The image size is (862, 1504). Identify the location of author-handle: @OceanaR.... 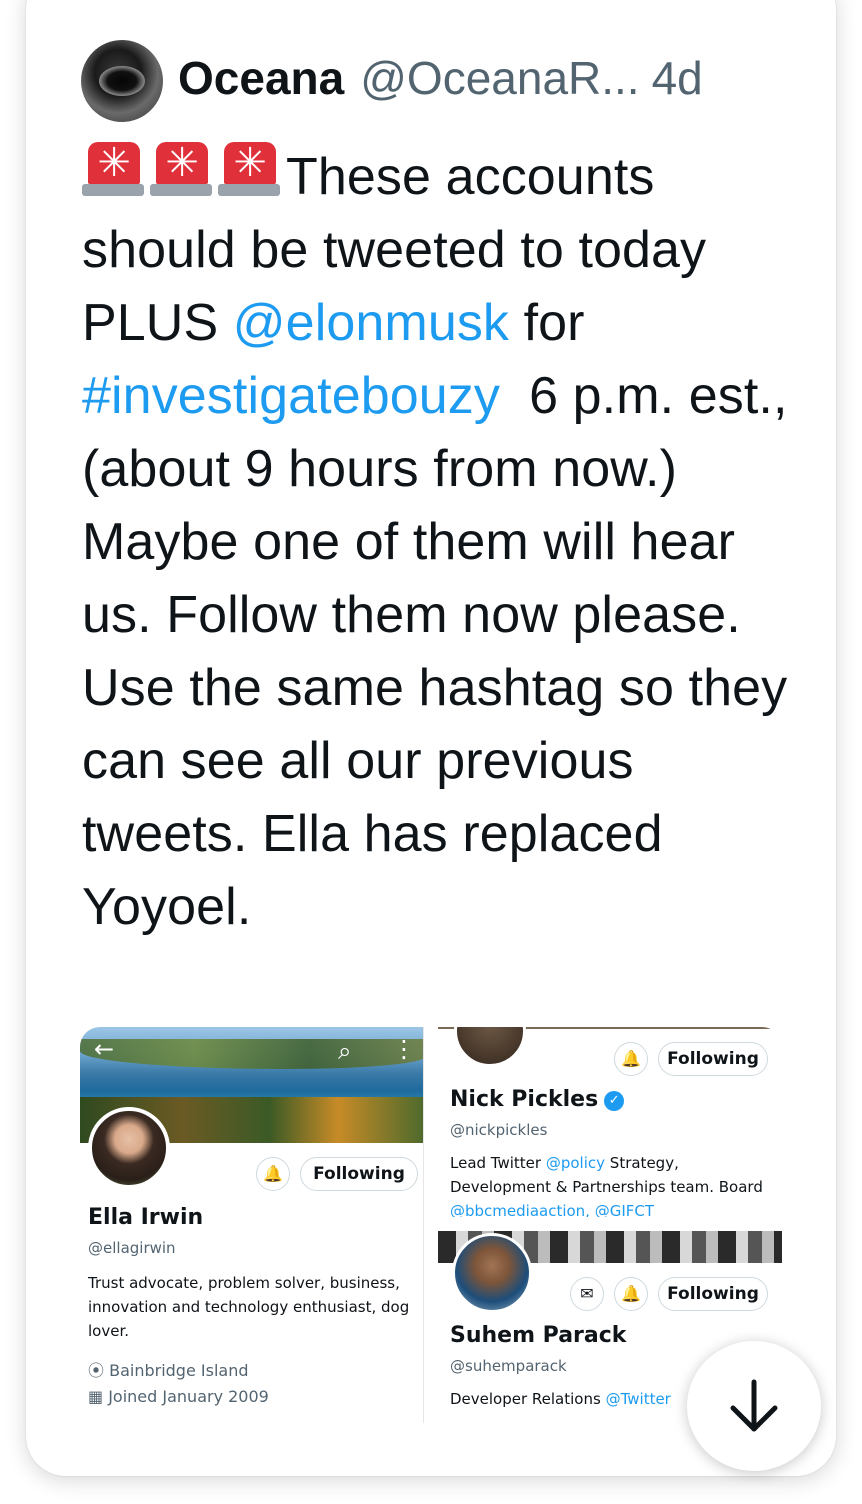
(499, 78).